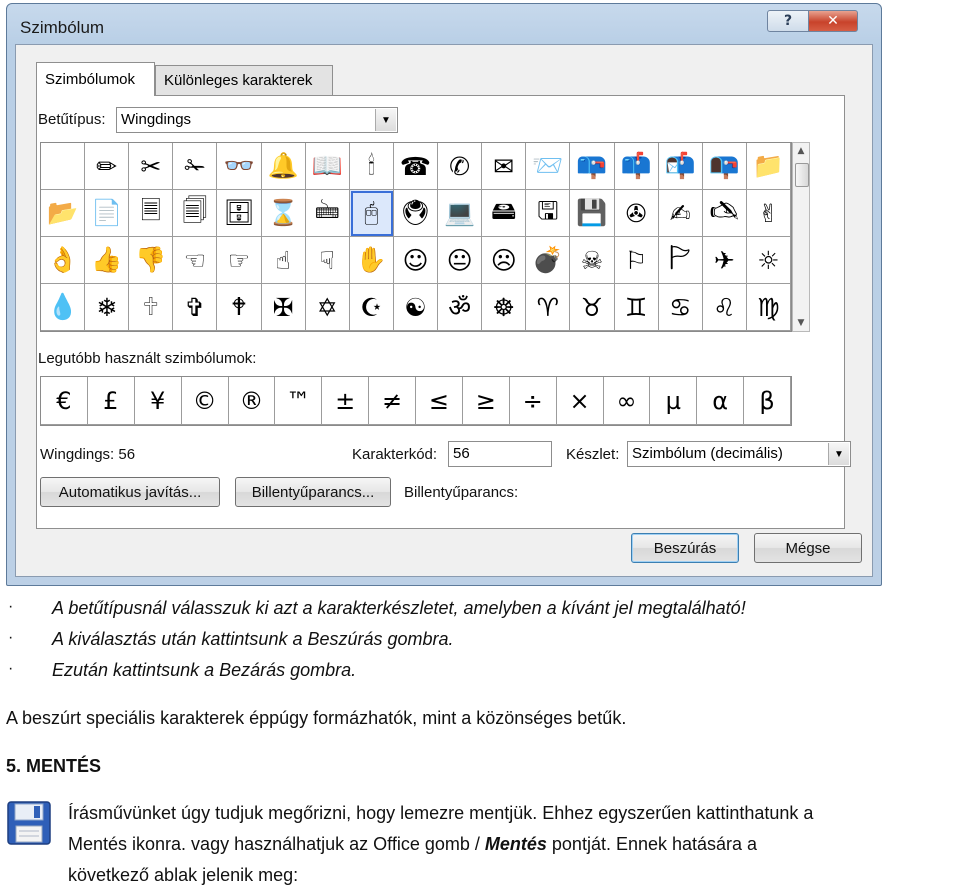 The width and height of the screenshot is (960, 891). I want to click on symbol-cell: ✈, so click(724, 260).